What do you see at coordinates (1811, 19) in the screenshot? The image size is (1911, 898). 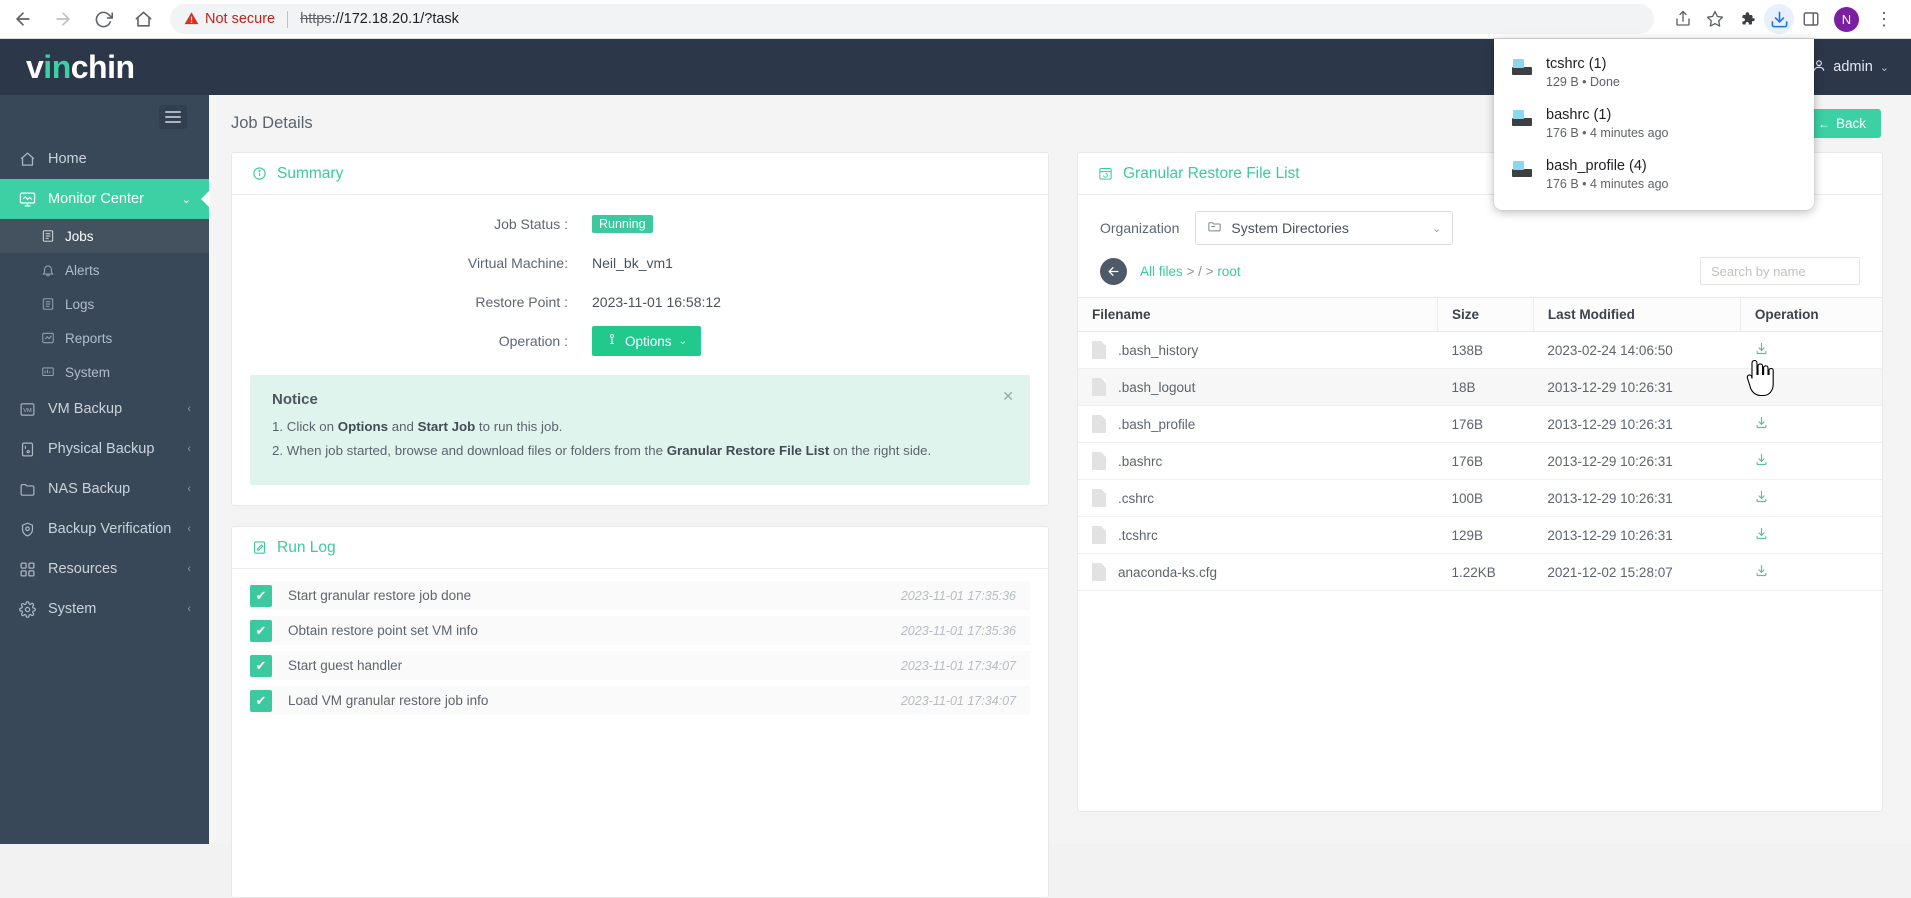 I see `side-panel-icon` at bounding box center [1811, 19].